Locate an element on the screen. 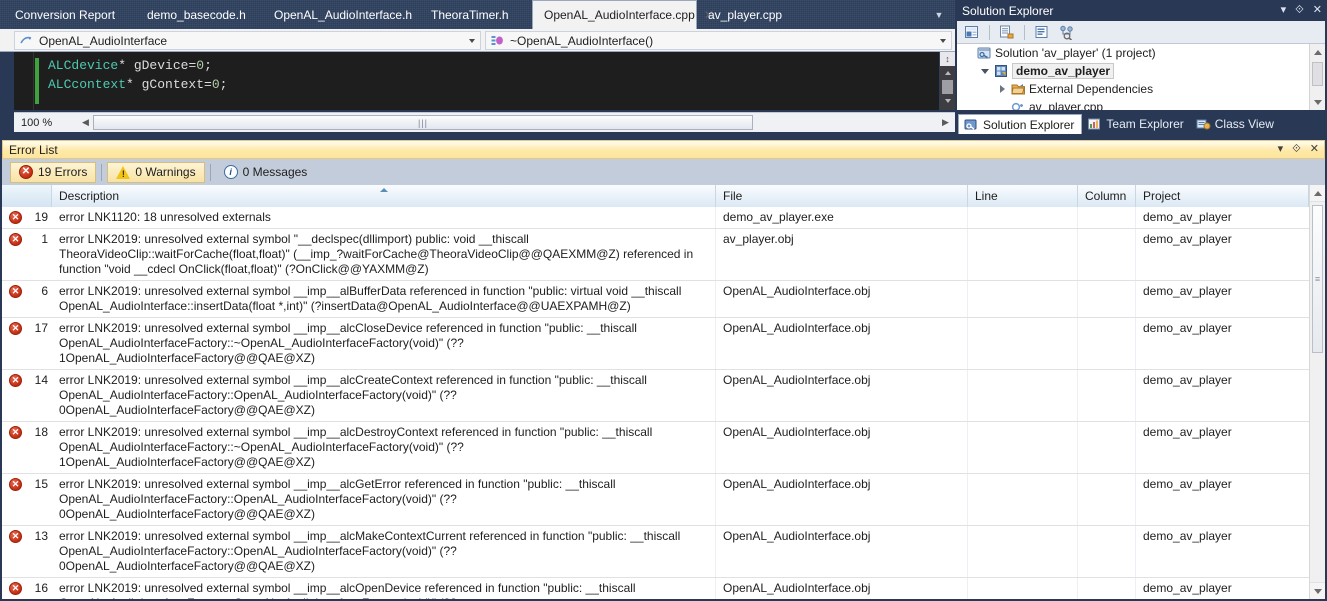 The height and width of the screenshot is (601, 1327). solution-panel-tab-2: Class View is located at coordinates (1236, 124).